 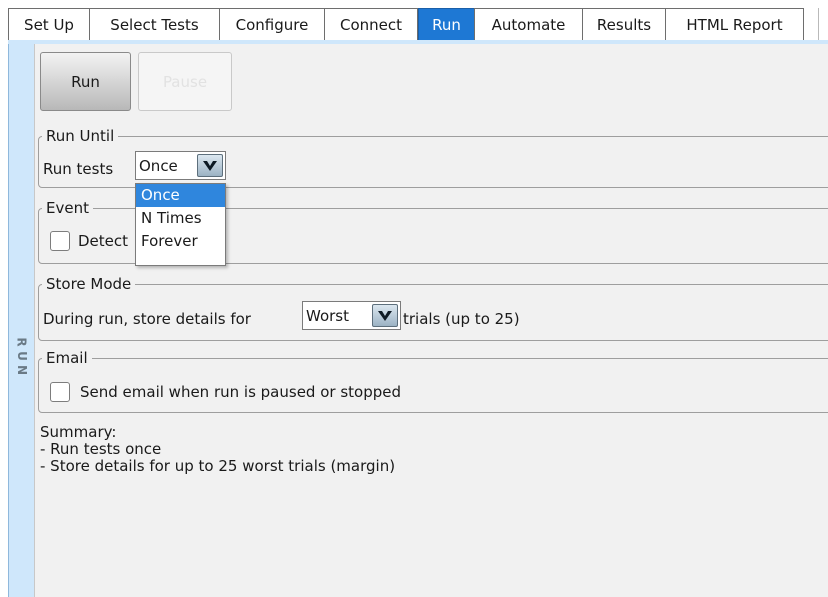 What do you see at coordinates (272, 24) in the screenshot?
I see `tab-configure: Configure` at bounding box center [272, 24].